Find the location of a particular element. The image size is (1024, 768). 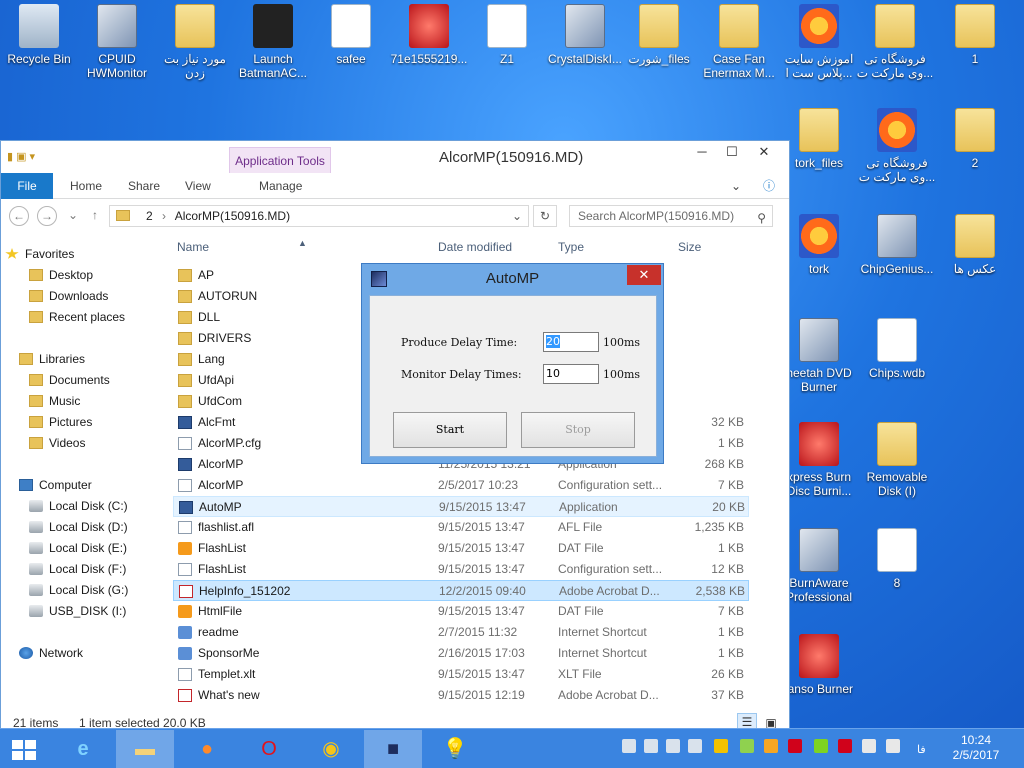

warning-icon is located at coordinates (721, 746).